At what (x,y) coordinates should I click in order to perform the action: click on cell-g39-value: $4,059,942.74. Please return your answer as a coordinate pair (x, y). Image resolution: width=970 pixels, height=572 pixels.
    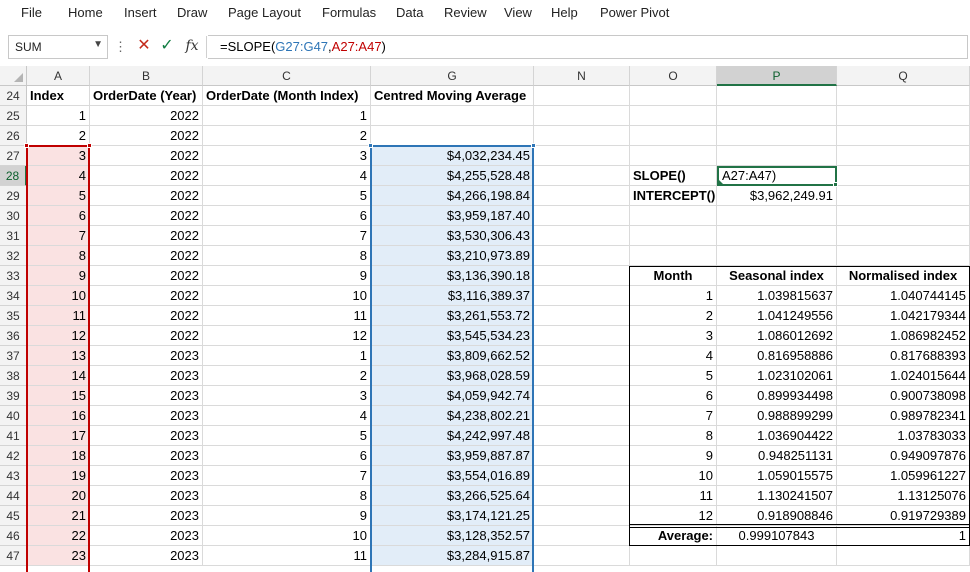
    Looking at the image, I should click on (452, 396).